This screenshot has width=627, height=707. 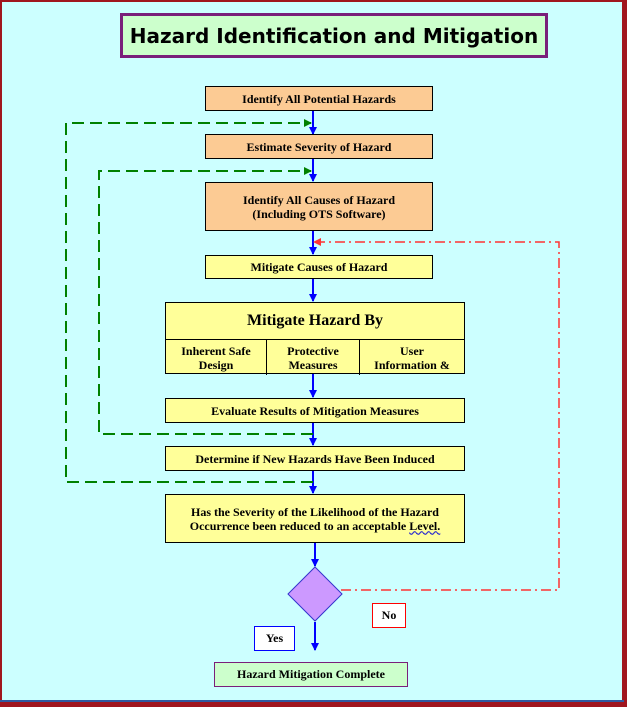 What do you see at coordinates (412, 364) in the screenshot?
I see `option-line2: Information &` at bounding box center [412, 364].